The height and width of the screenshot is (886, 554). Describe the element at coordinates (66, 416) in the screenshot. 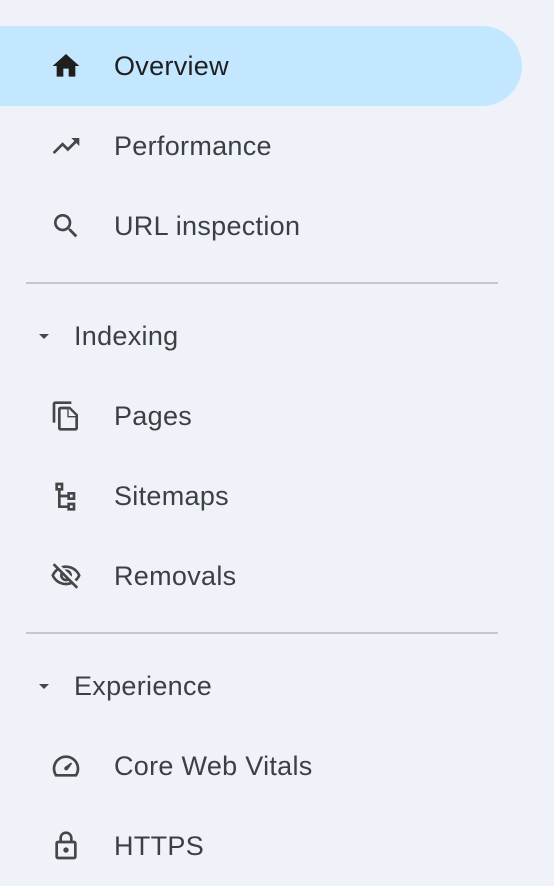

I see `pages-icon` at that location.